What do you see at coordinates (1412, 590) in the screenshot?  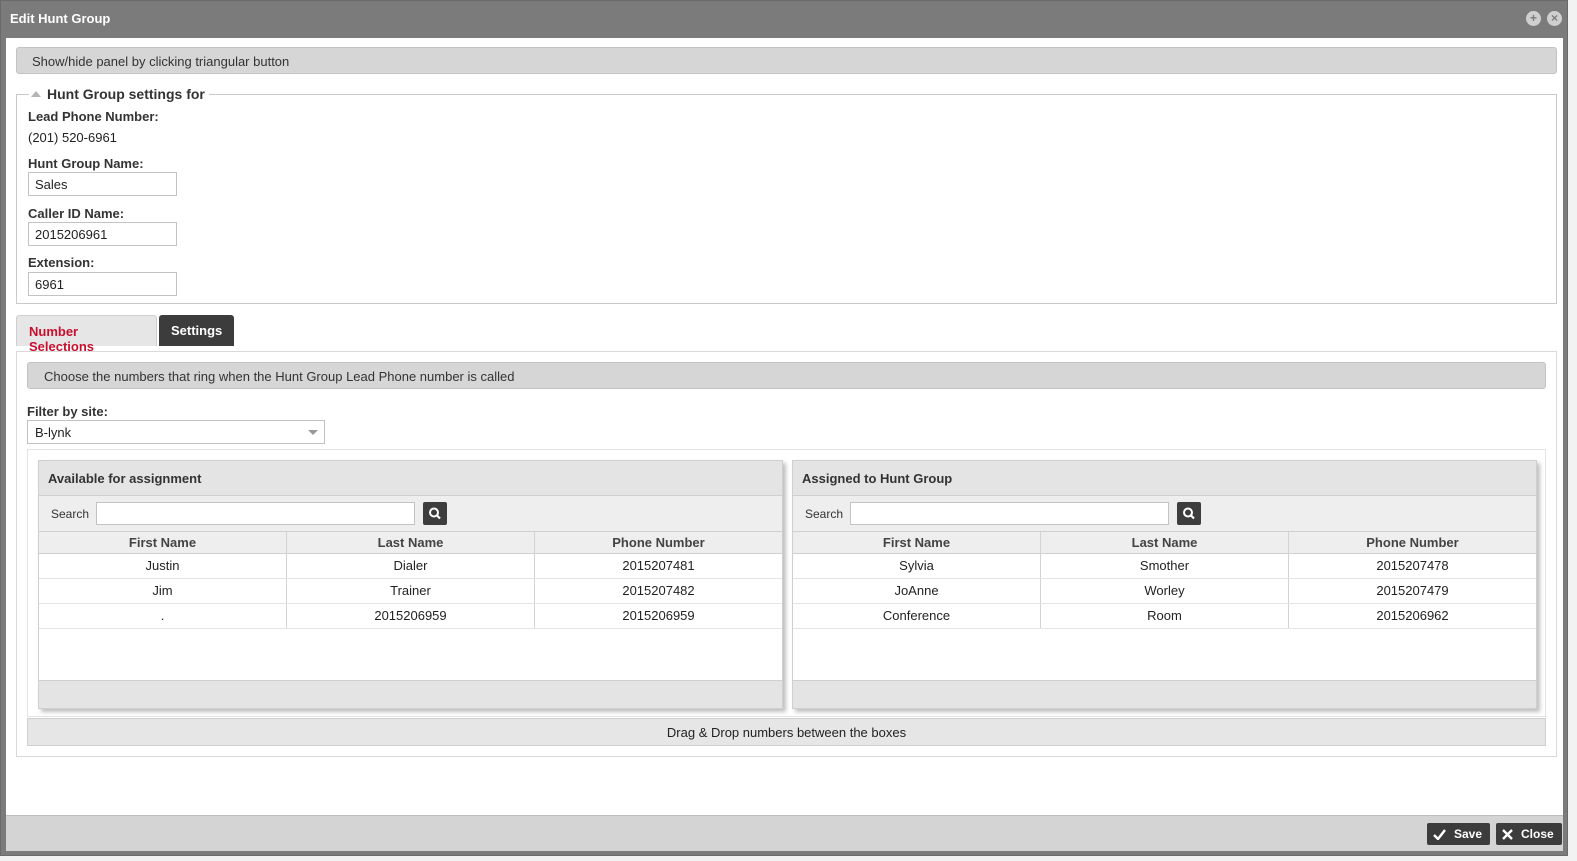 I see `phone-number-cell: 2015207479` at bounding box center [1412, 590].